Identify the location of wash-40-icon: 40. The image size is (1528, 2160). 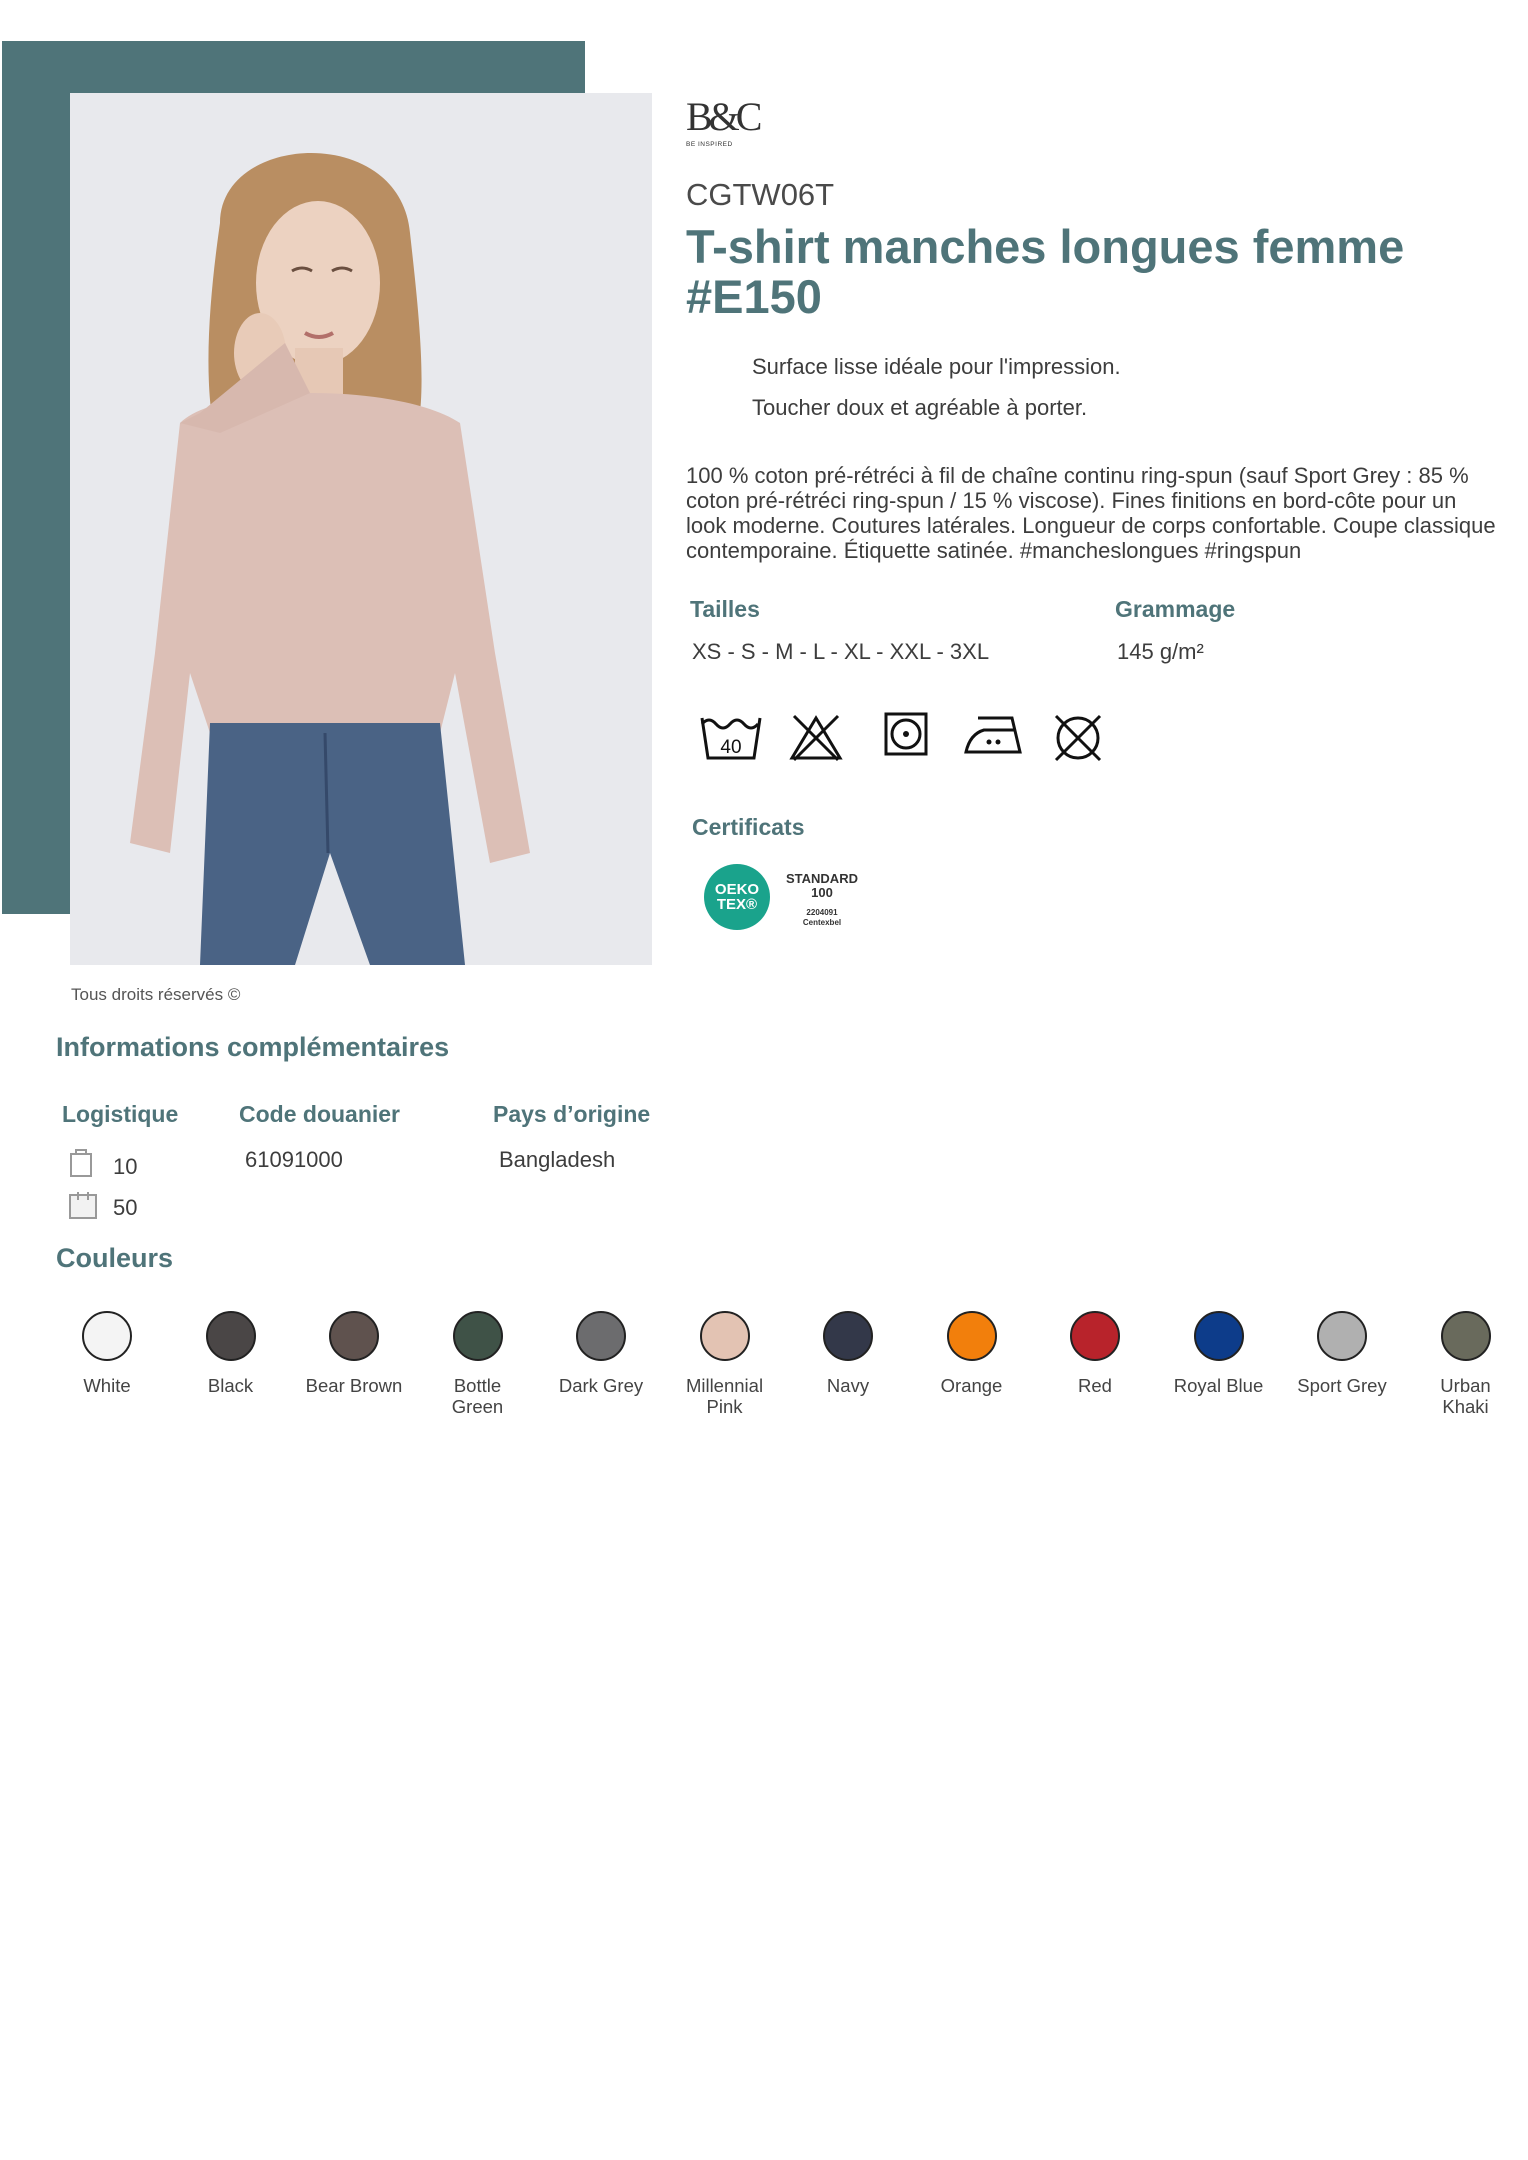
(731, 738).